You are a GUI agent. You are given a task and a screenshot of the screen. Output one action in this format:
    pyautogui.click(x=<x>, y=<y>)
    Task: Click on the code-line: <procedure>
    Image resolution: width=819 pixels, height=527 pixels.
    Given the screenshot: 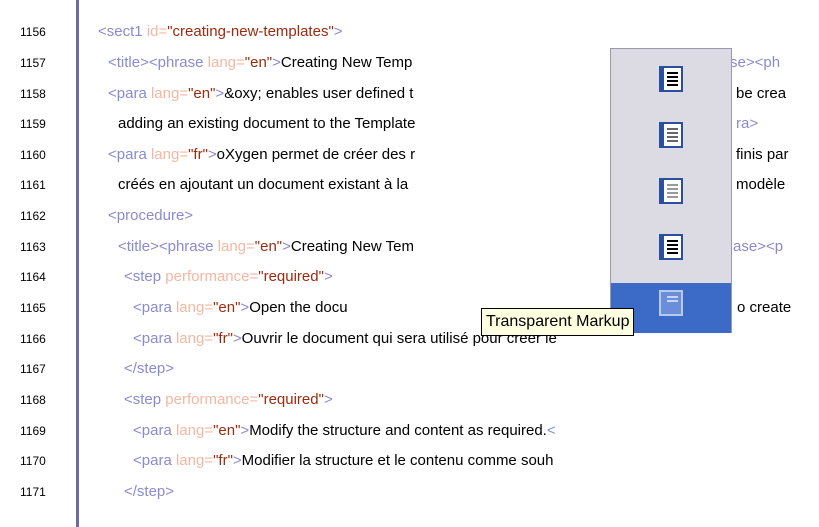 What is the action you would take?
    pyautogui.click(x=150, y=216)
    